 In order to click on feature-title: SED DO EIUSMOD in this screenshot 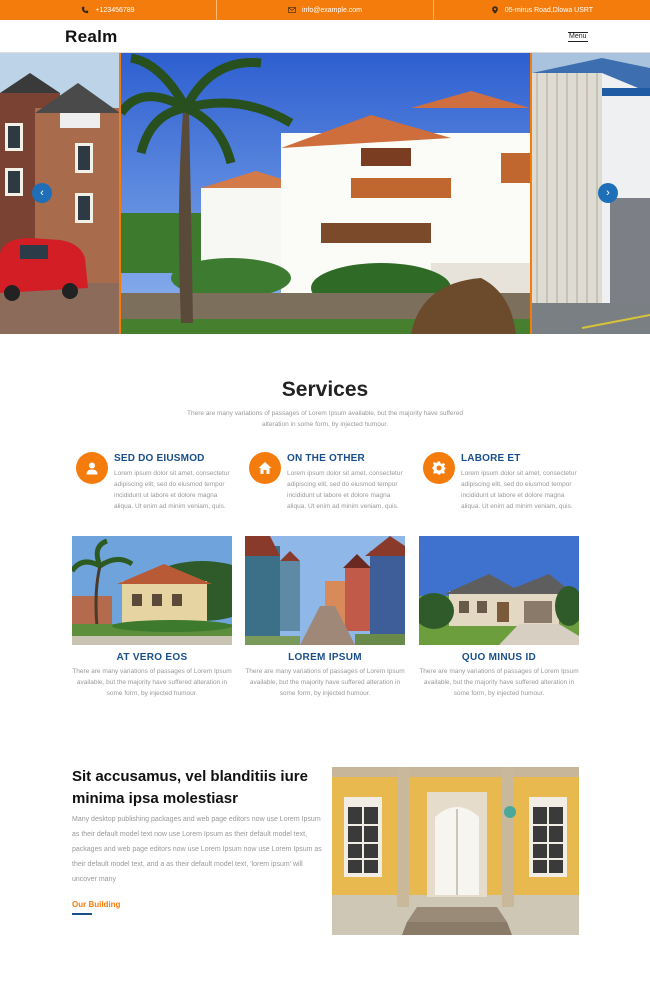, I will do `click(159, 458)`.